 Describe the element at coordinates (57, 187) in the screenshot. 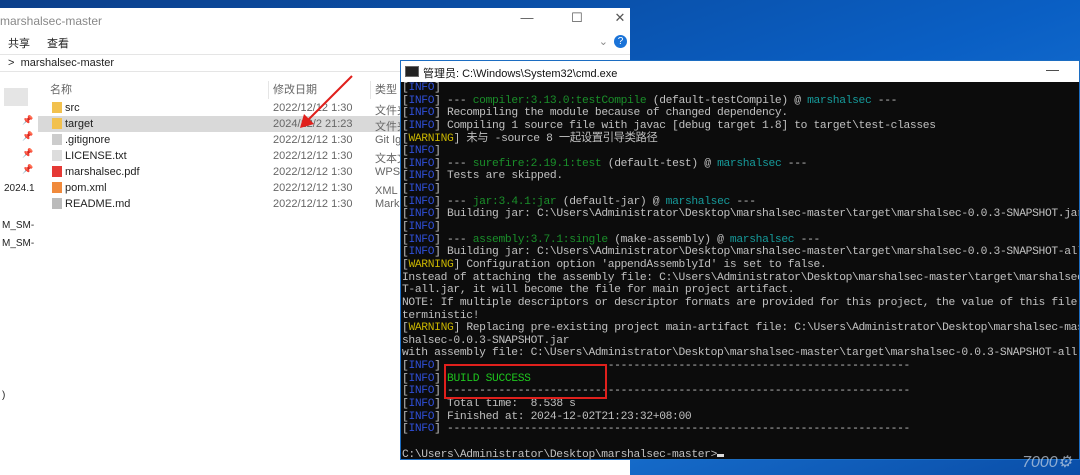

I see `xml-file-icon` at that location.